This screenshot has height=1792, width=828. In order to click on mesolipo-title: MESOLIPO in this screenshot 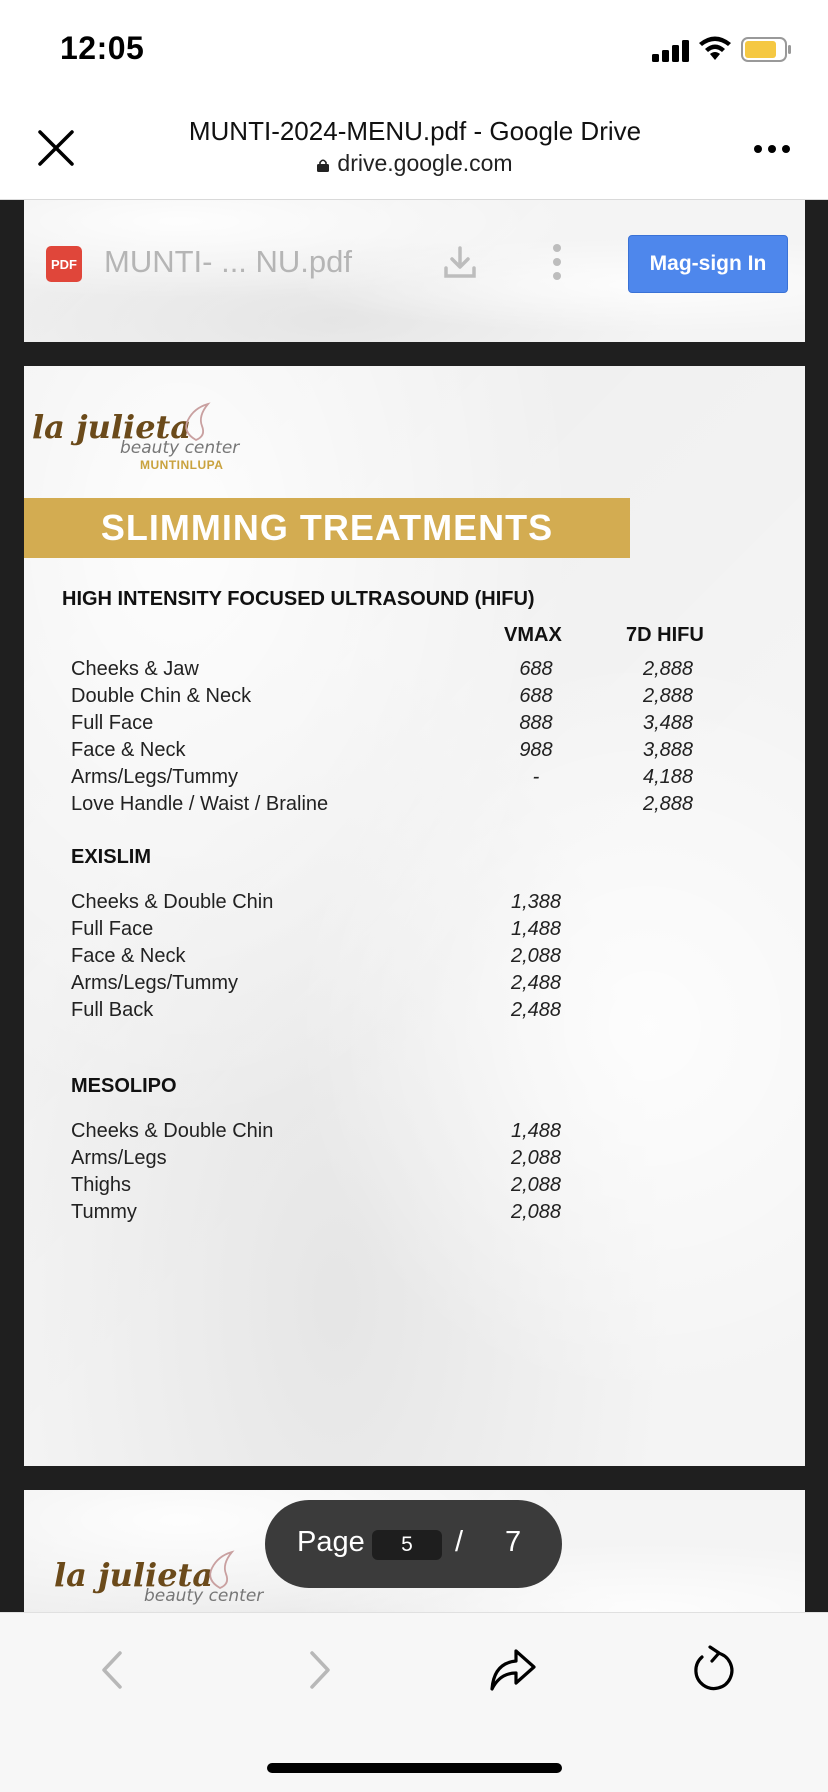, I will do `click(124, 1086)`.